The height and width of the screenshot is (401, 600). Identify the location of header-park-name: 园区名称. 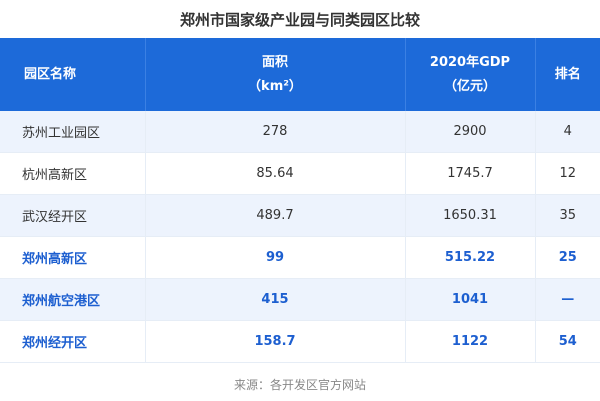
(73, 74).